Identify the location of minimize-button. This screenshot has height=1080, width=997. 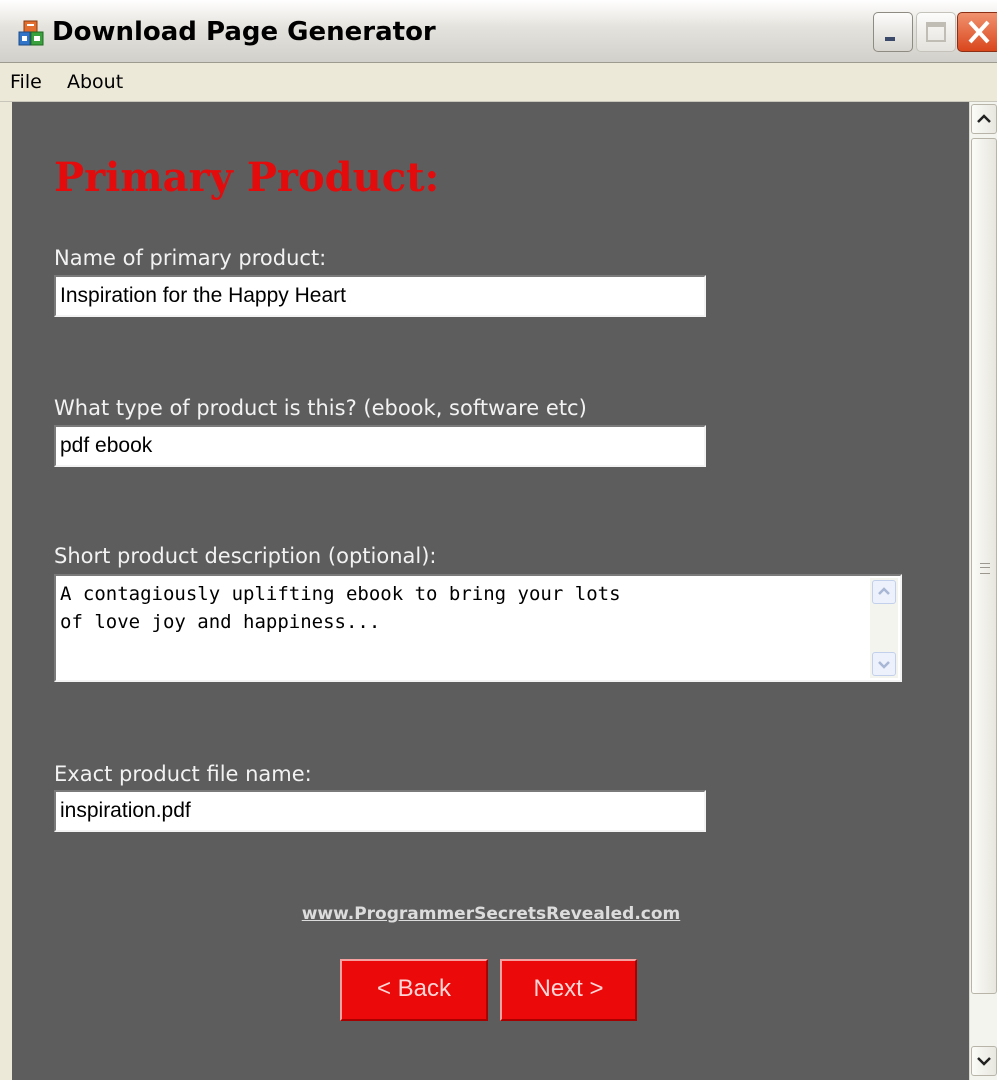
(893, 32).